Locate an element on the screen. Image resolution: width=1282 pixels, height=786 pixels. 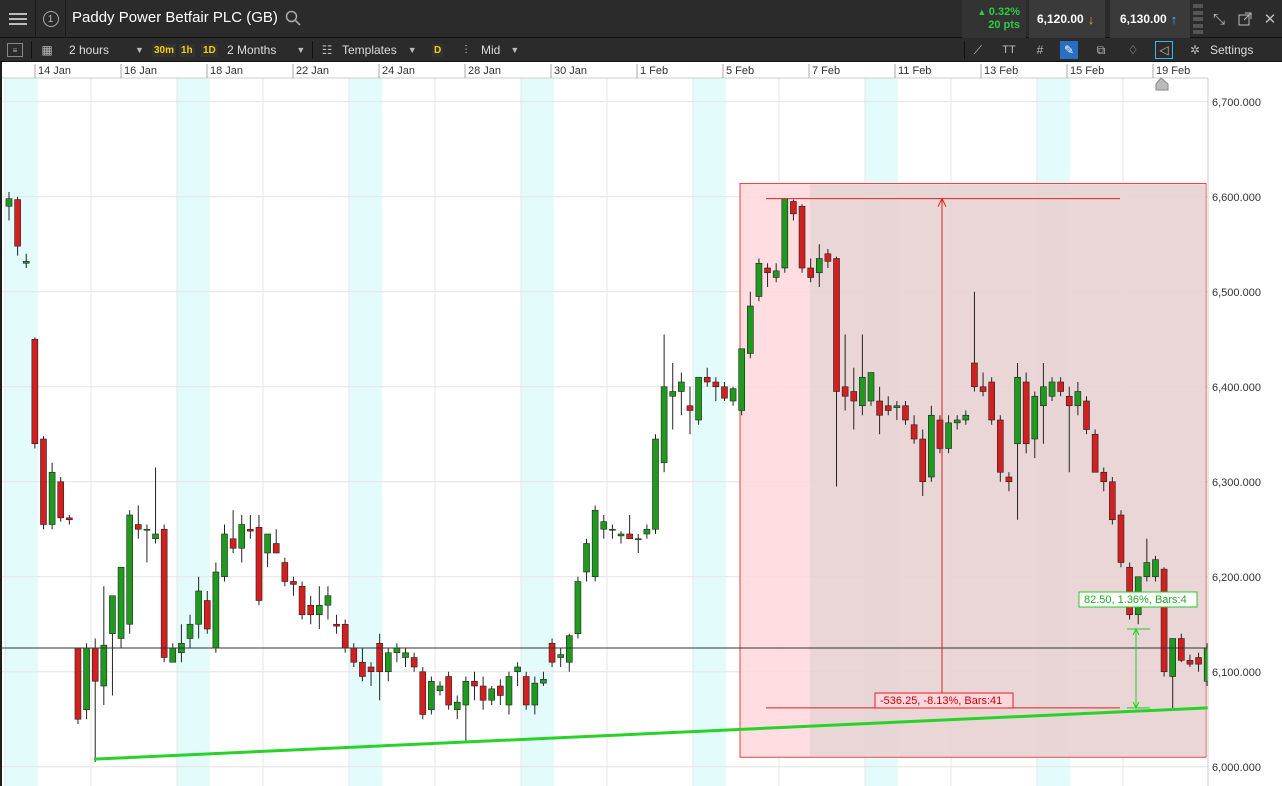
chart-type-icon: ▦ is located at coordinates (47, 50).